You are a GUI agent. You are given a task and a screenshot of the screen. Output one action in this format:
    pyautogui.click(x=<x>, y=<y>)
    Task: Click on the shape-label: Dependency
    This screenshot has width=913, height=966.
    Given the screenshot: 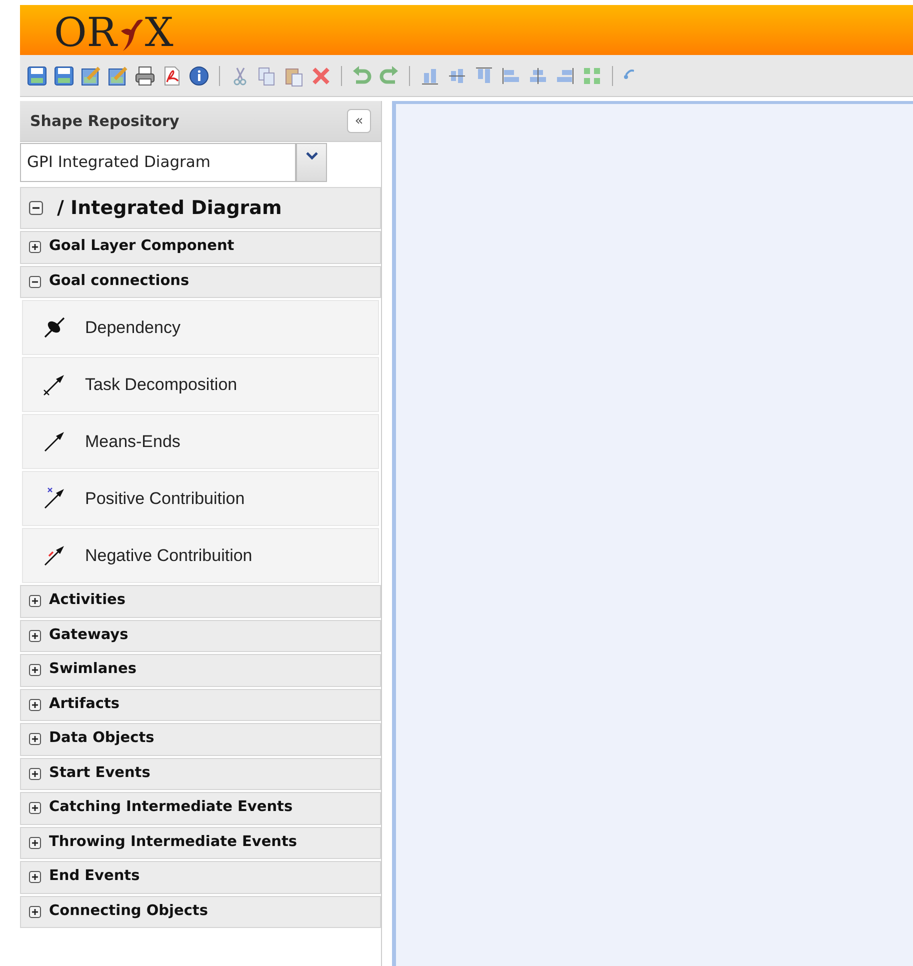 What is the action you would take?
    pyautogui.click(x=132, y=327)
    